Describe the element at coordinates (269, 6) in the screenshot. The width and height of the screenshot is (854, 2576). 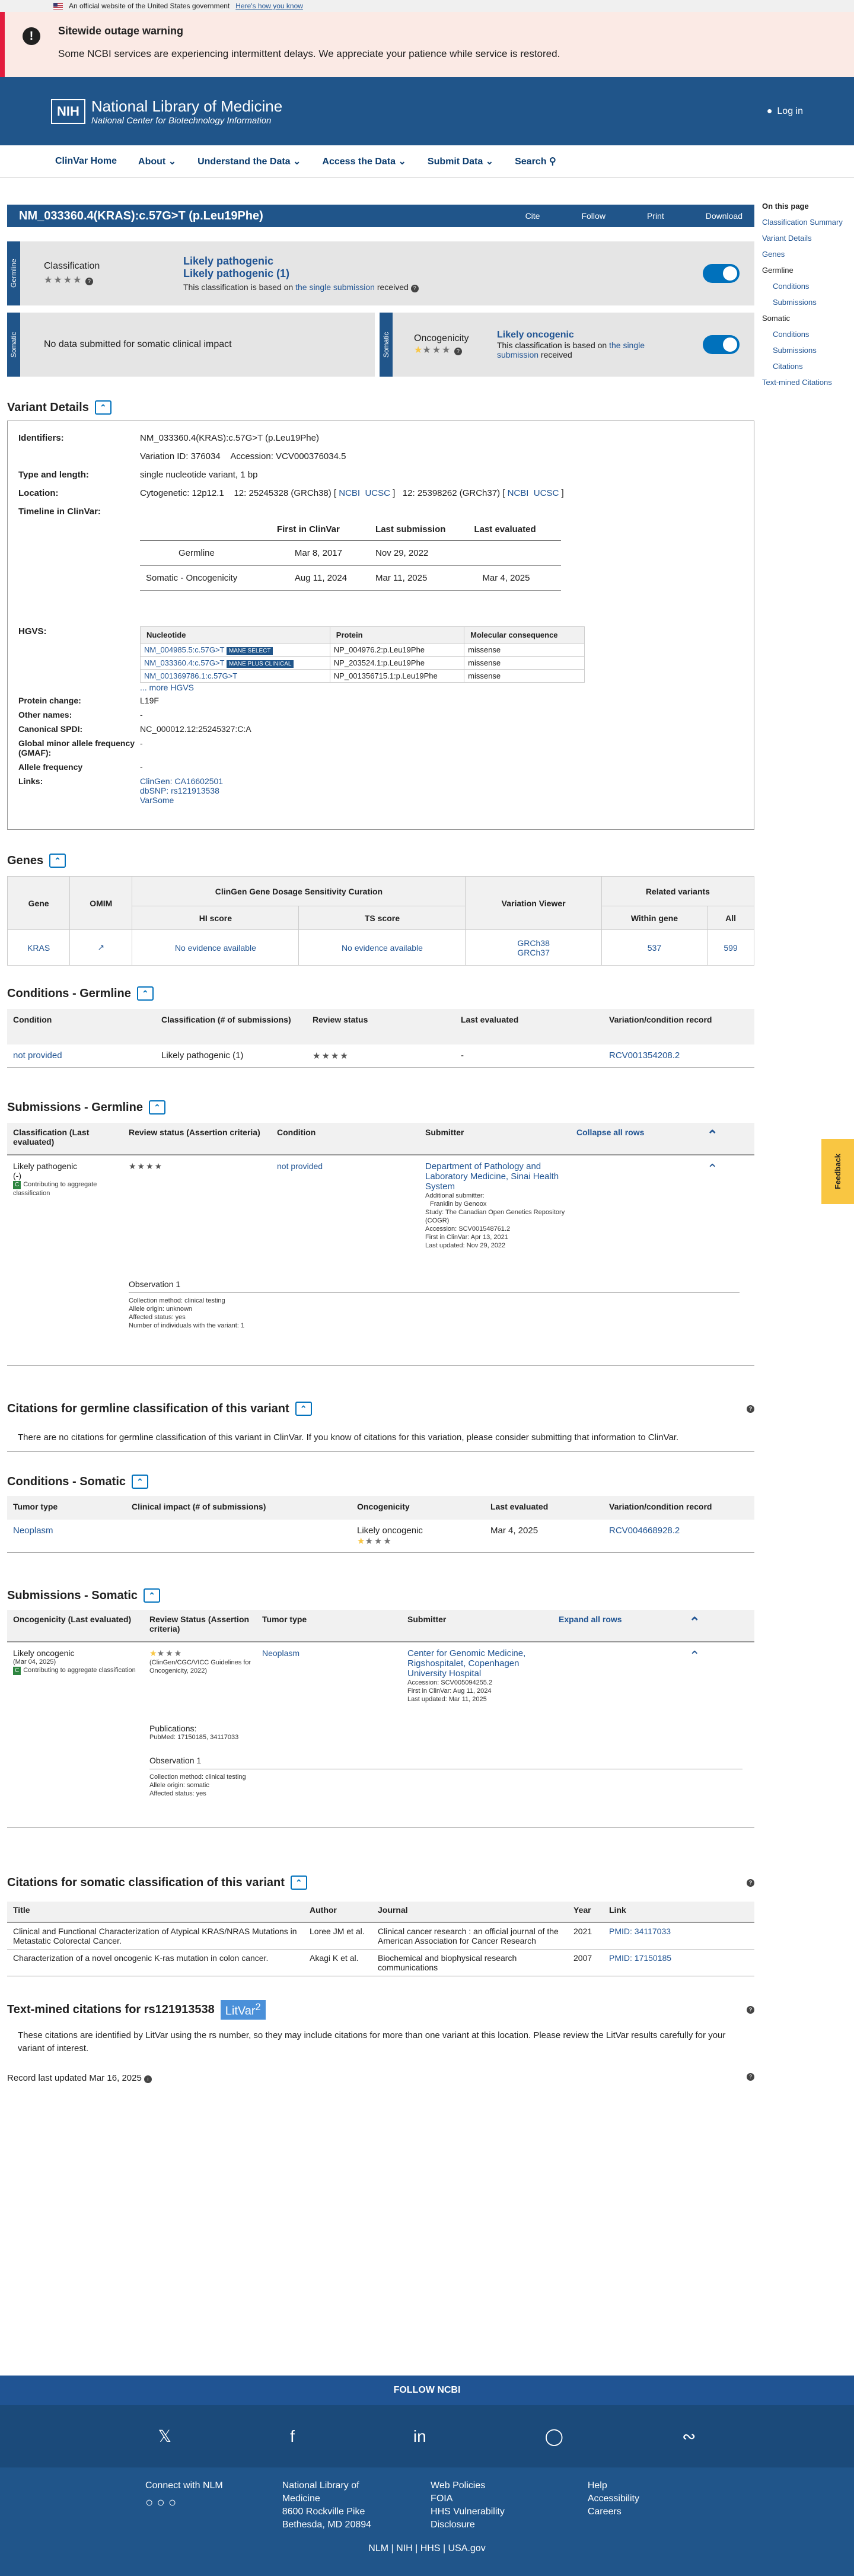
I see `heres-how-link: Here's how you know` at that location.